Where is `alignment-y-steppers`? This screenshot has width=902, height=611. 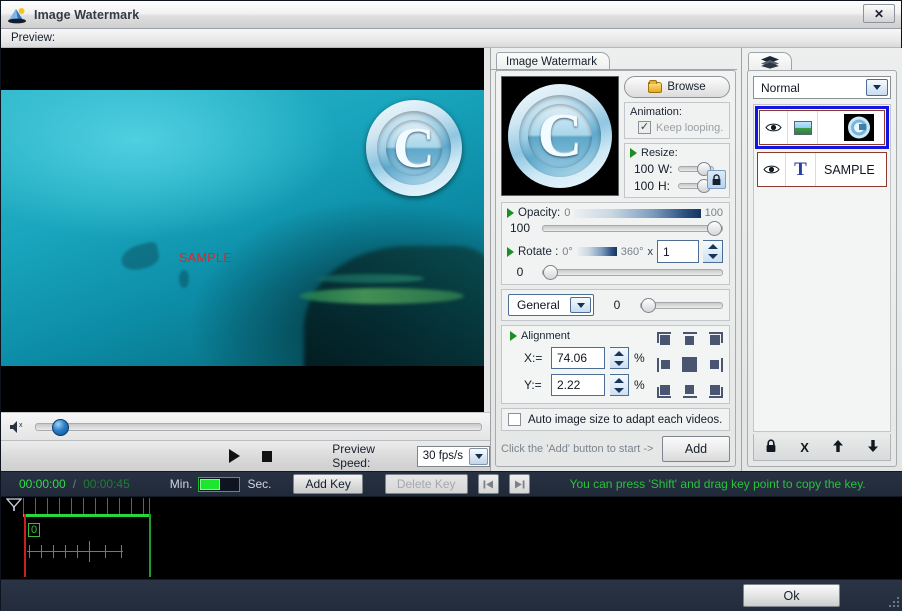 alignment-y-steppers is located at coordinates (619, 385).